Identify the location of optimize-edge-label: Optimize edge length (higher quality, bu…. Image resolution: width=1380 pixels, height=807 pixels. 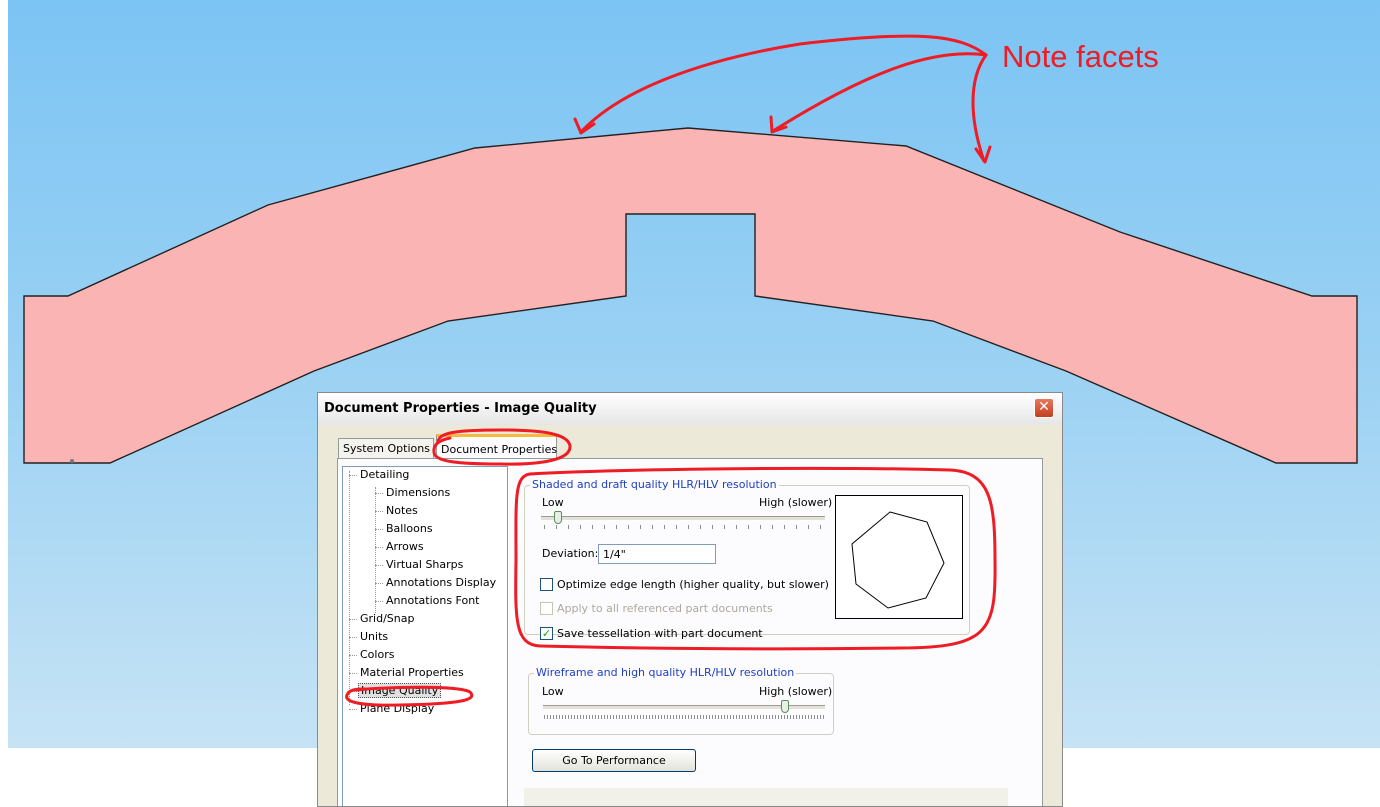
(693, 584).